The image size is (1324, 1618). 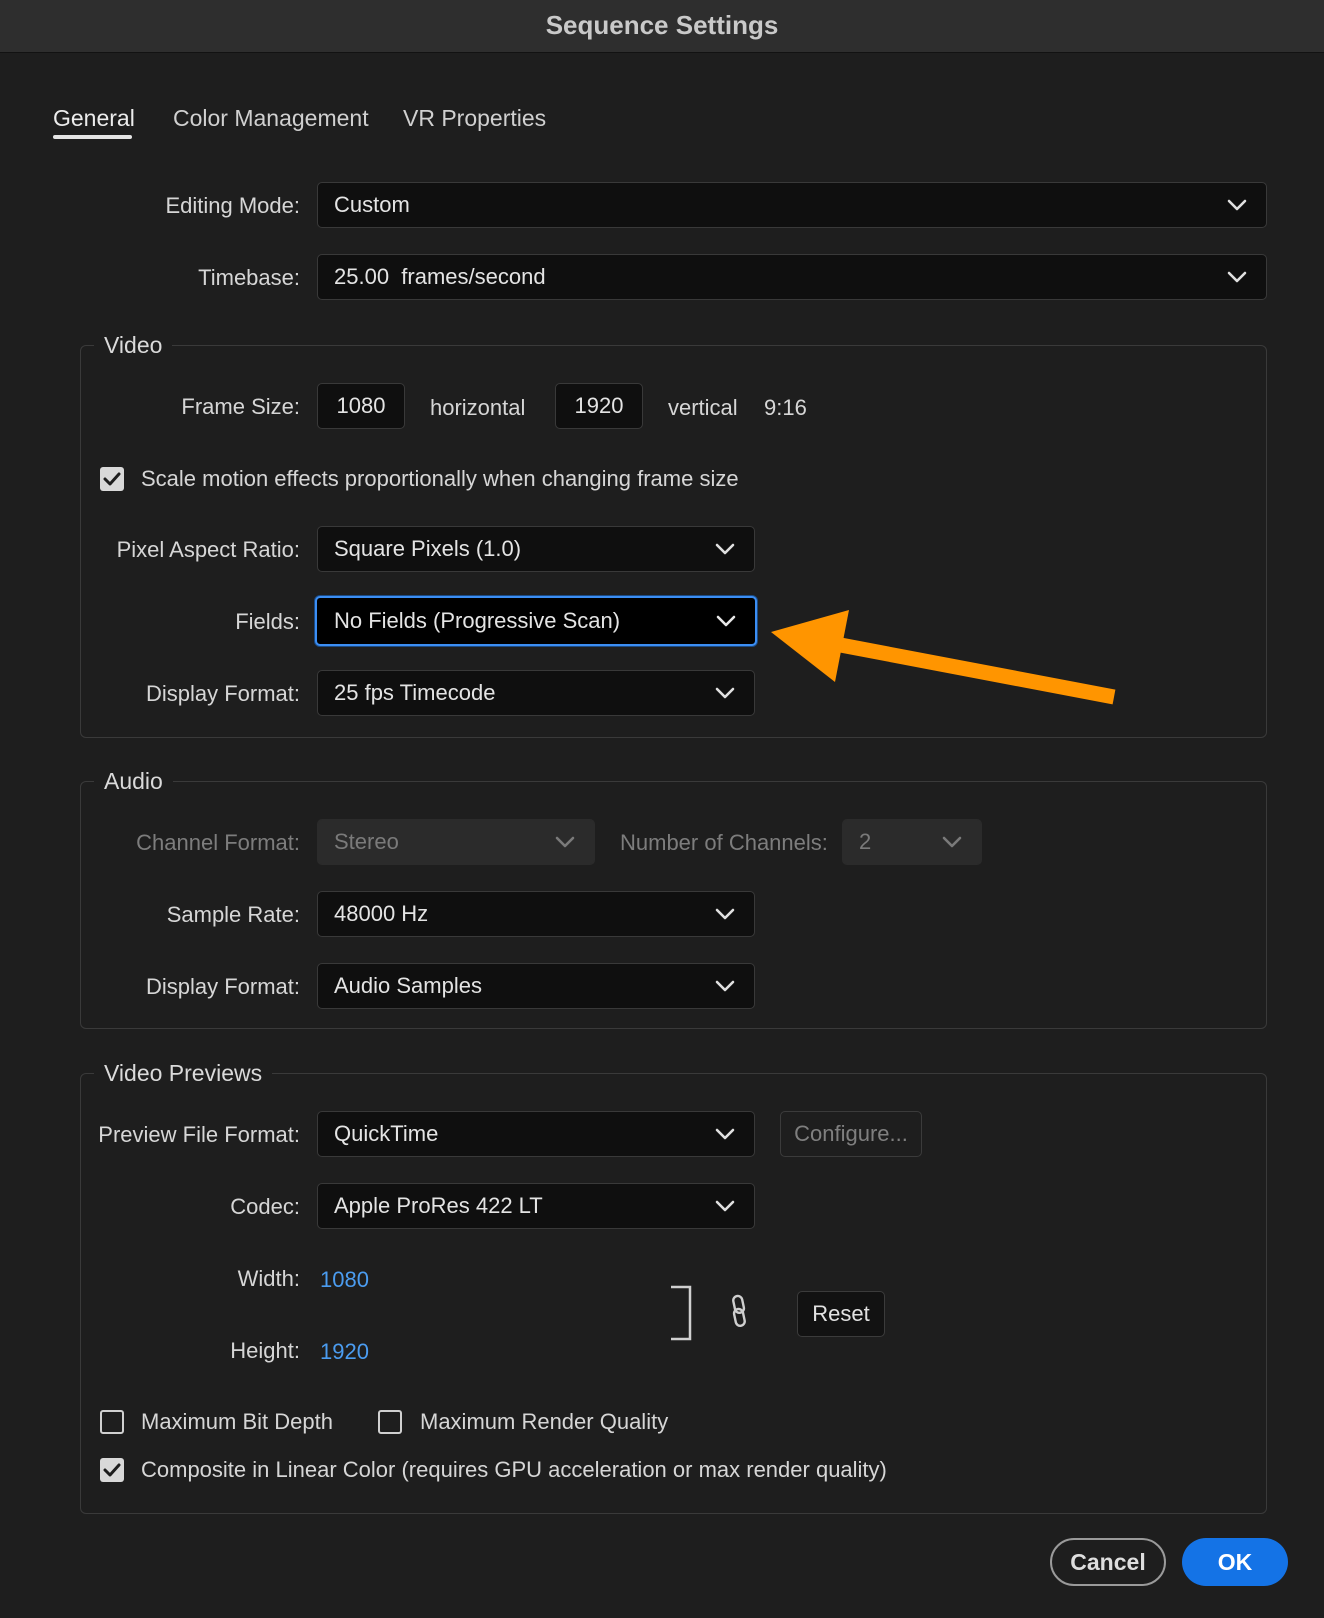 I want to click on preview-height-value: 1920, so click(x=344, y=1352).